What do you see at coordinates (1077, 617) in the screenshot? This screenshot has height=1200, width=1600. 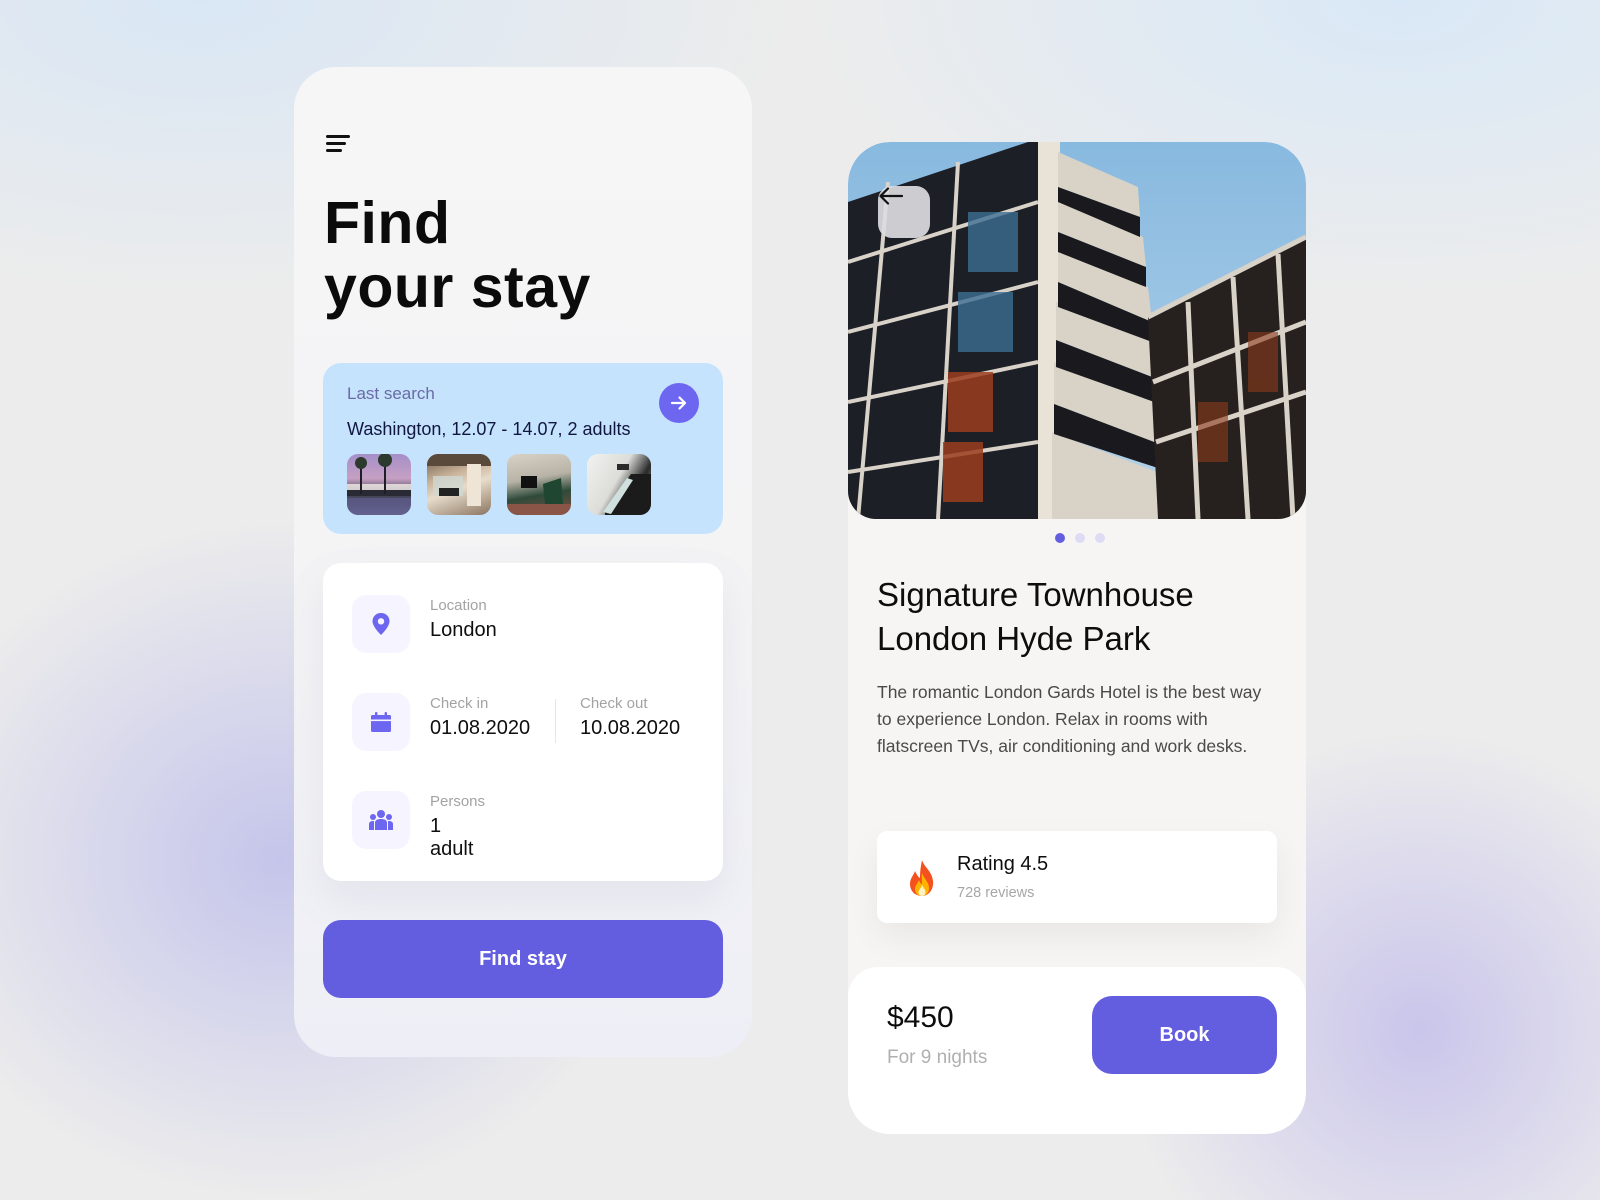 I see `hotel-name: Signature Townhouse London Hyde Park` at bounding box center [1077, 617].